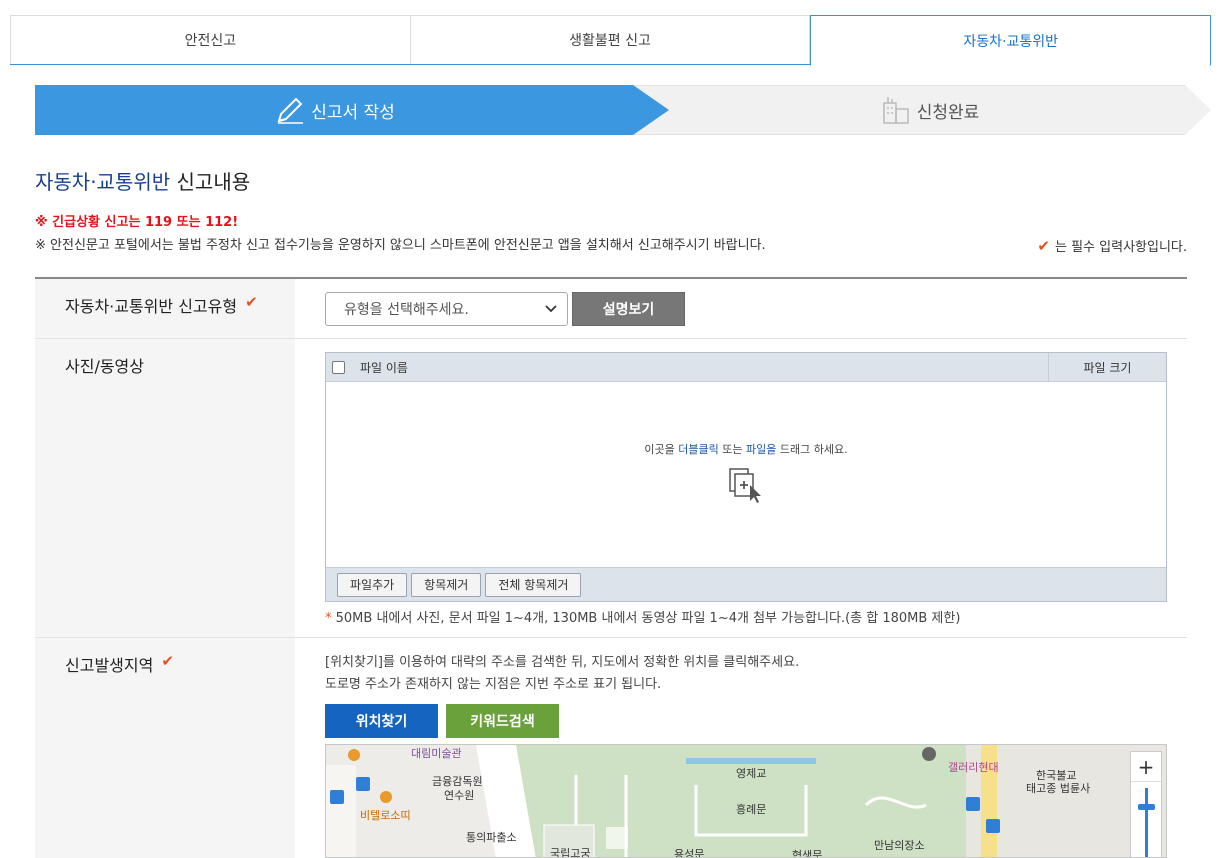 The height and width of the screenshot is (858, 1220). Describe the element at coordinates (751, 809) in the screenshot. I see `map-label: 흥례문` at that location.